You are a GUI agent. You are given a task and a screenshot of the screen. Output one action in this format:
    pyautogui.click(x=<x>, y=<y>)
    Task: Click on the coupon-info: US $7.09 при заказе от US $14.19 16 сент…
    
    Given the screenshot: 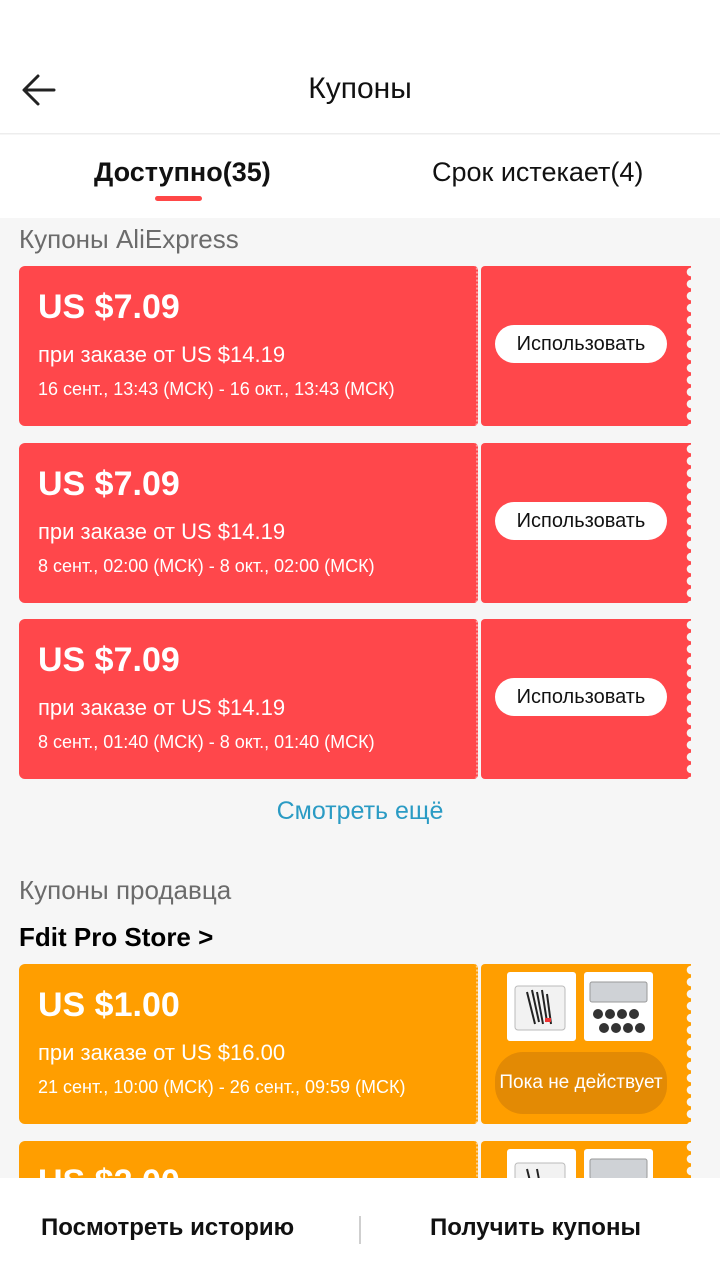 What is the action you would take?
    pyautogui.click(x=246, y=346)
    